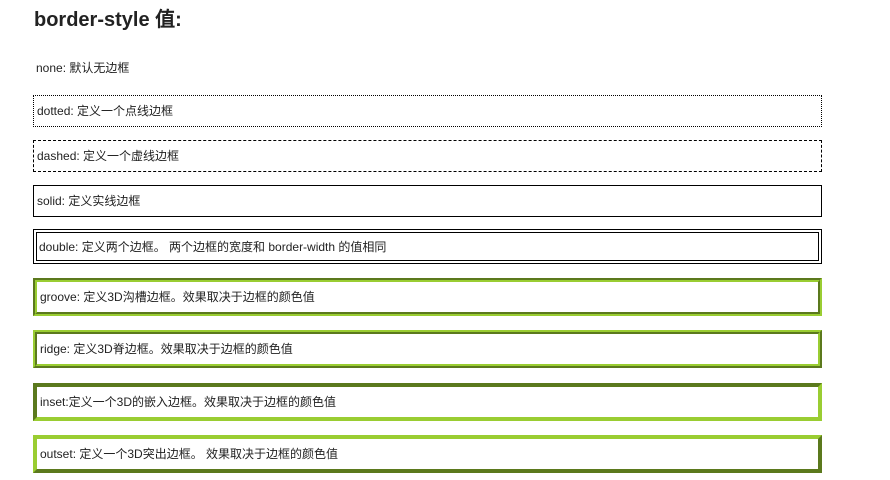 This screenshot has width=890, height=480. Describe the element at coordinates (427, 349) in the screenshot. I see `border-ridge-example: ridge: 定义3D脊边框。效果取决于边框的颜色值` at that location.